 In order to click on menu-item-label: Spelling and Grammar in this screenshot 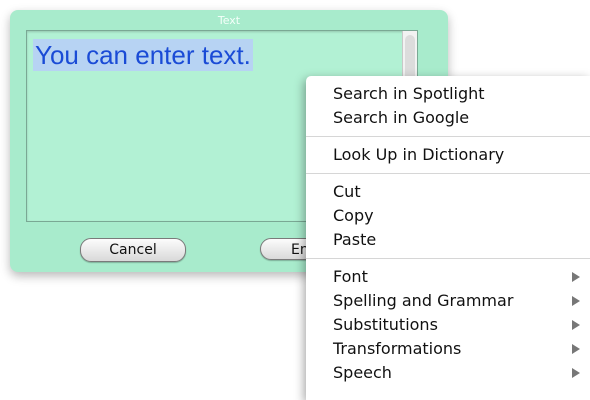, I will do `click(423, 300)`.